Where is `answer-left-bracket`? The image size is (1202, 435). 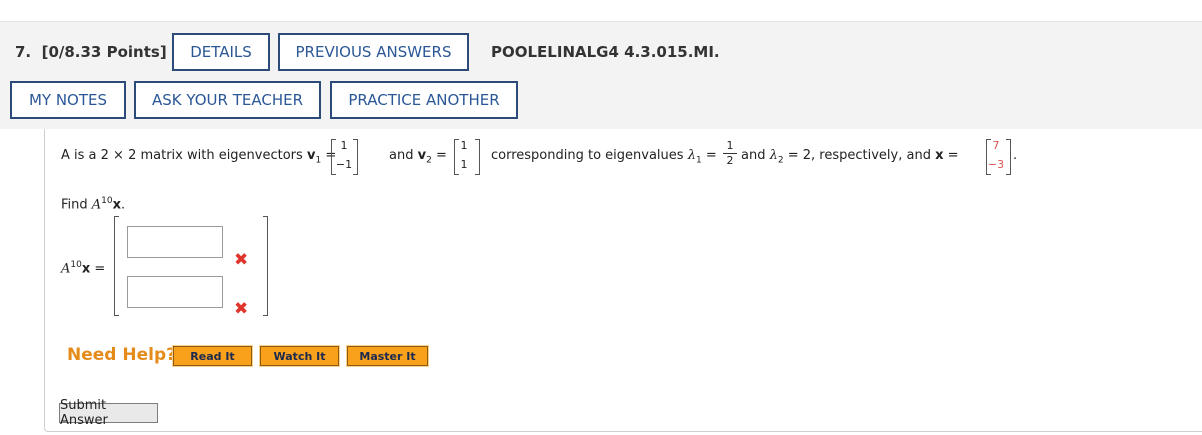
answer-left-bracket is located at coordinates (116, 266).